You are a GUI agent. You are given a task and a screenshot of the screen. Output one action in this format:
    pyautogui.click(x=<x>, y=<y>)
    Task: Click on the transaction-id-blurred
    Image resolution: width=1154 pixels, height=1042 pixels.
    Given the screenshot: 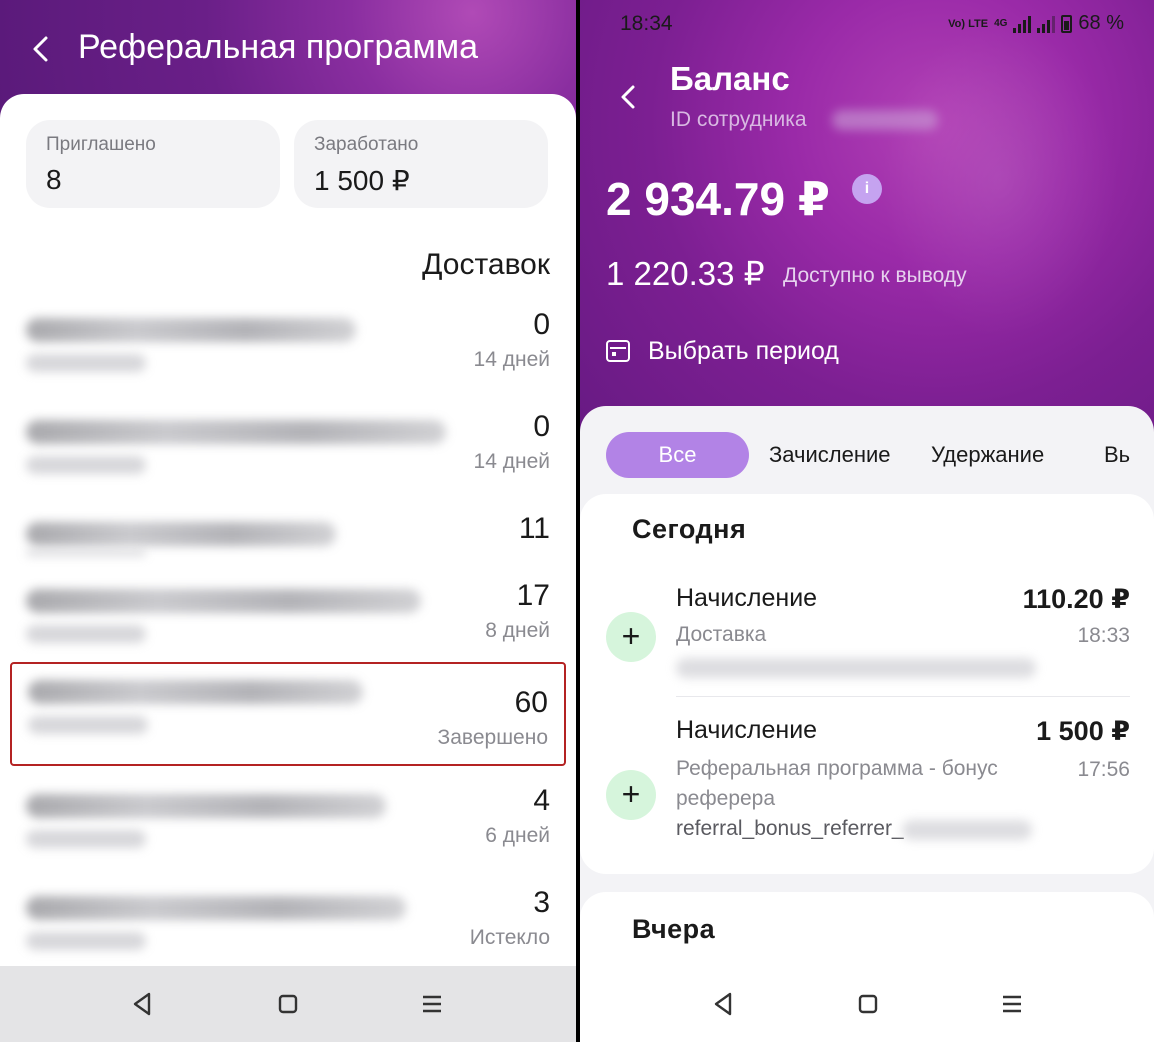 What is the action you would take?
    pyautogui.click(x=856, y=668)
    